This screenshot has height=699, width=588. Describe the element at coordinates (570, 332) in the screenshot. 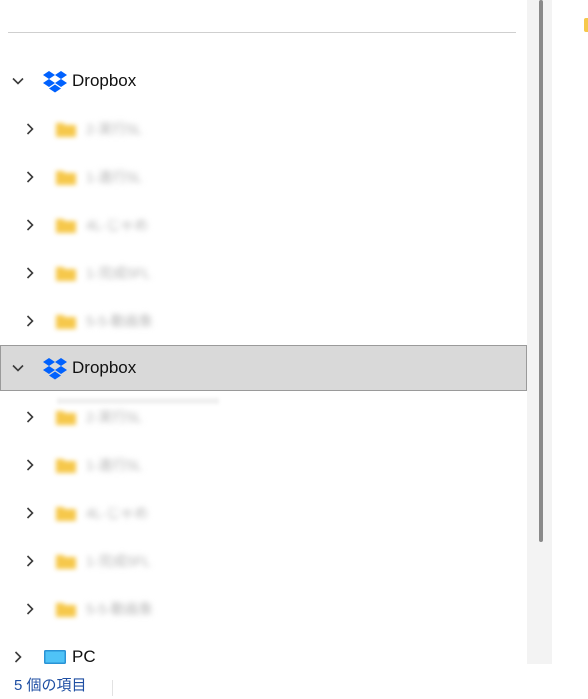

I see `content-pane` at that location.